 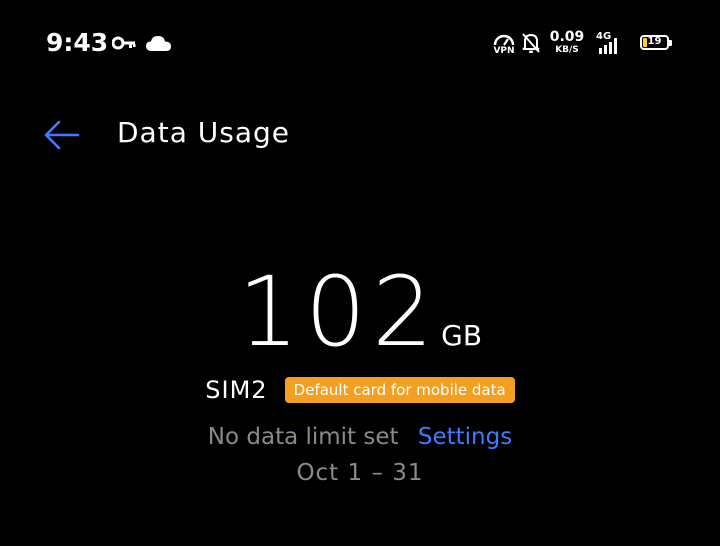 What do you see at coordinates (531, 43) in the screenshot?
I see `bell-off-icon` at bounding box center [531, 43].